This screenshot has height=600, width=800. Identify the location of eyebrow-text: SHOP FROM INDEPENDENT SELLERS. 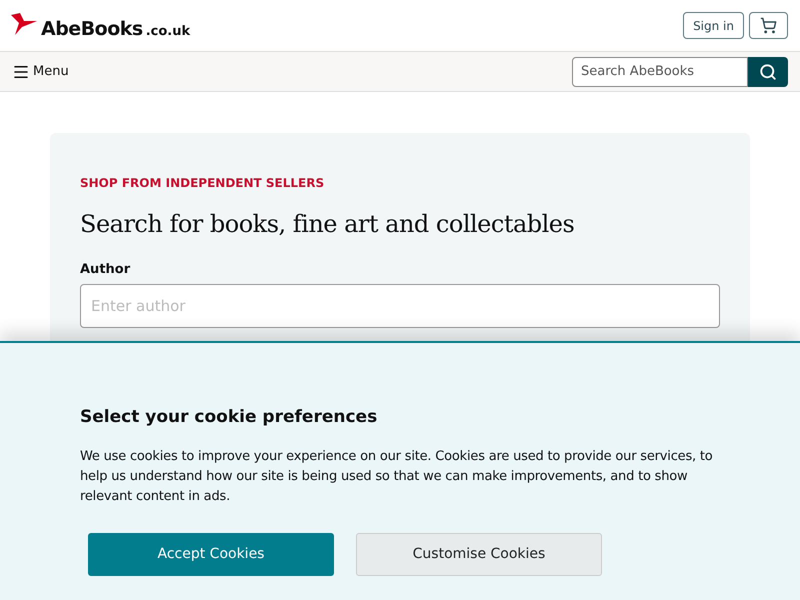
(203, 183).